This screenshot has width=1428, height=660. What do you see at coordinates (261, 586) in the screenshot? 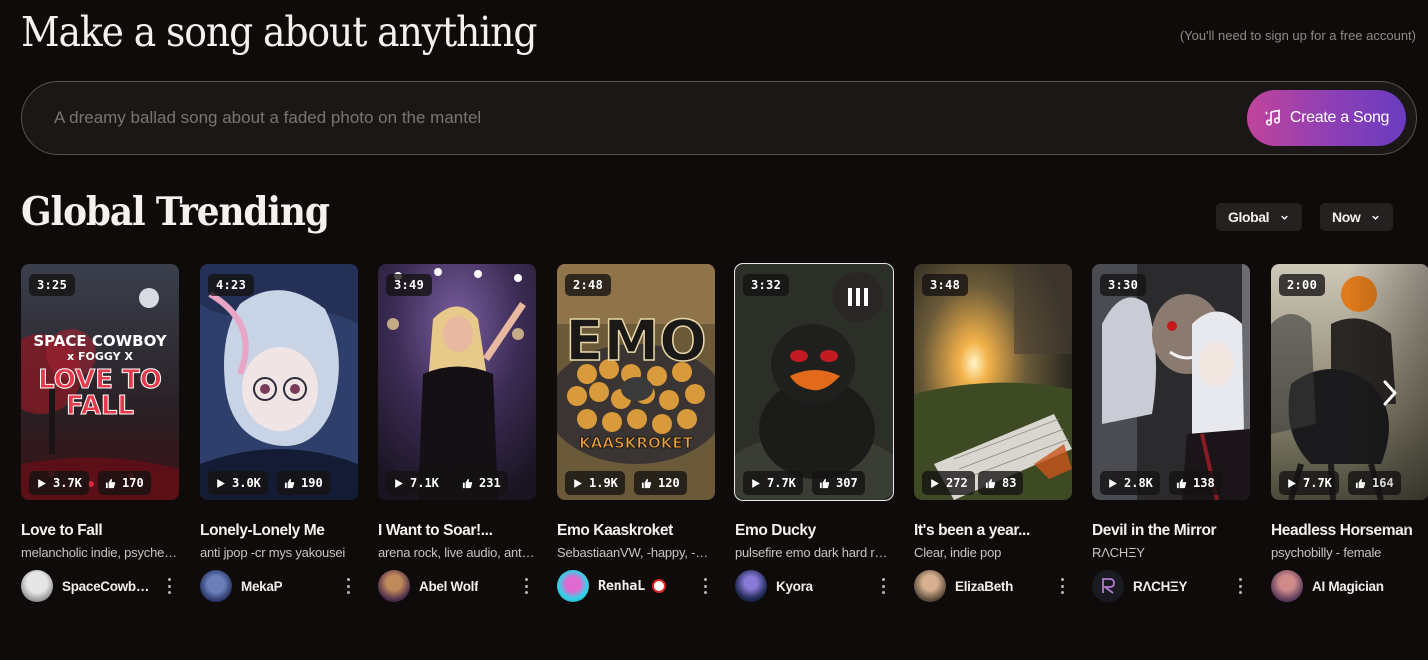
I see `author-name: MekaP` at bounding box center [261, 586].